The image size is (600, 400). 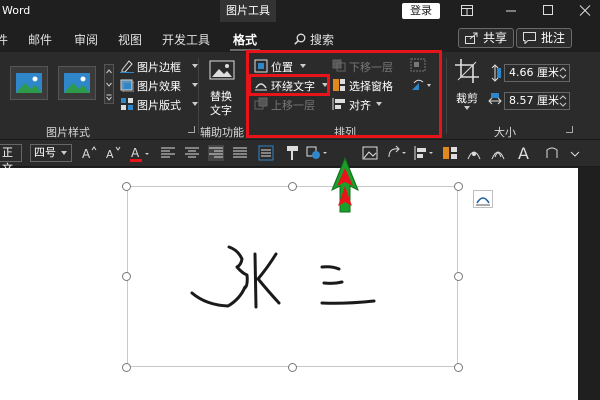 What do you see at coordinates (589, 284) in the screenshot?
I see `document-scrollbar` at bounding box center [589, 284].